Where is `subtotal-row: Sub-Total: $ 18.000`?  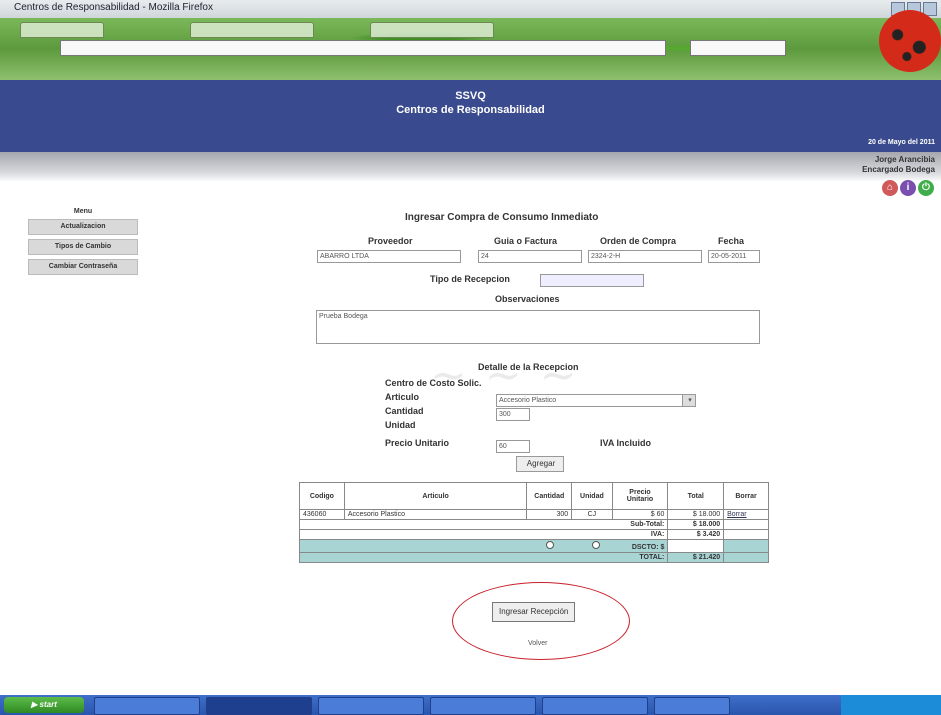 subtotal-row: Sub-Total: $ 18.000 is located at coordinates (533, 524).